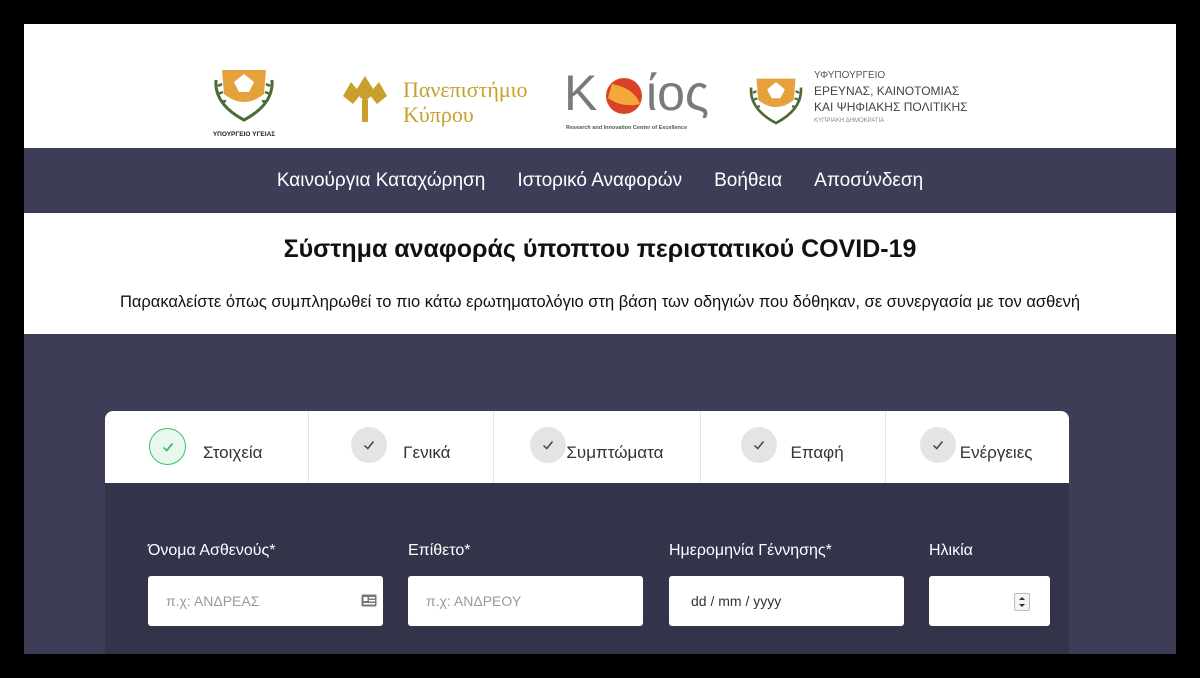 The width and height of the screenshot is (1200, 678). Describe the element at coordinates (402, 447) in the screenshot. I see `tab-general: Γενικά` at that location.